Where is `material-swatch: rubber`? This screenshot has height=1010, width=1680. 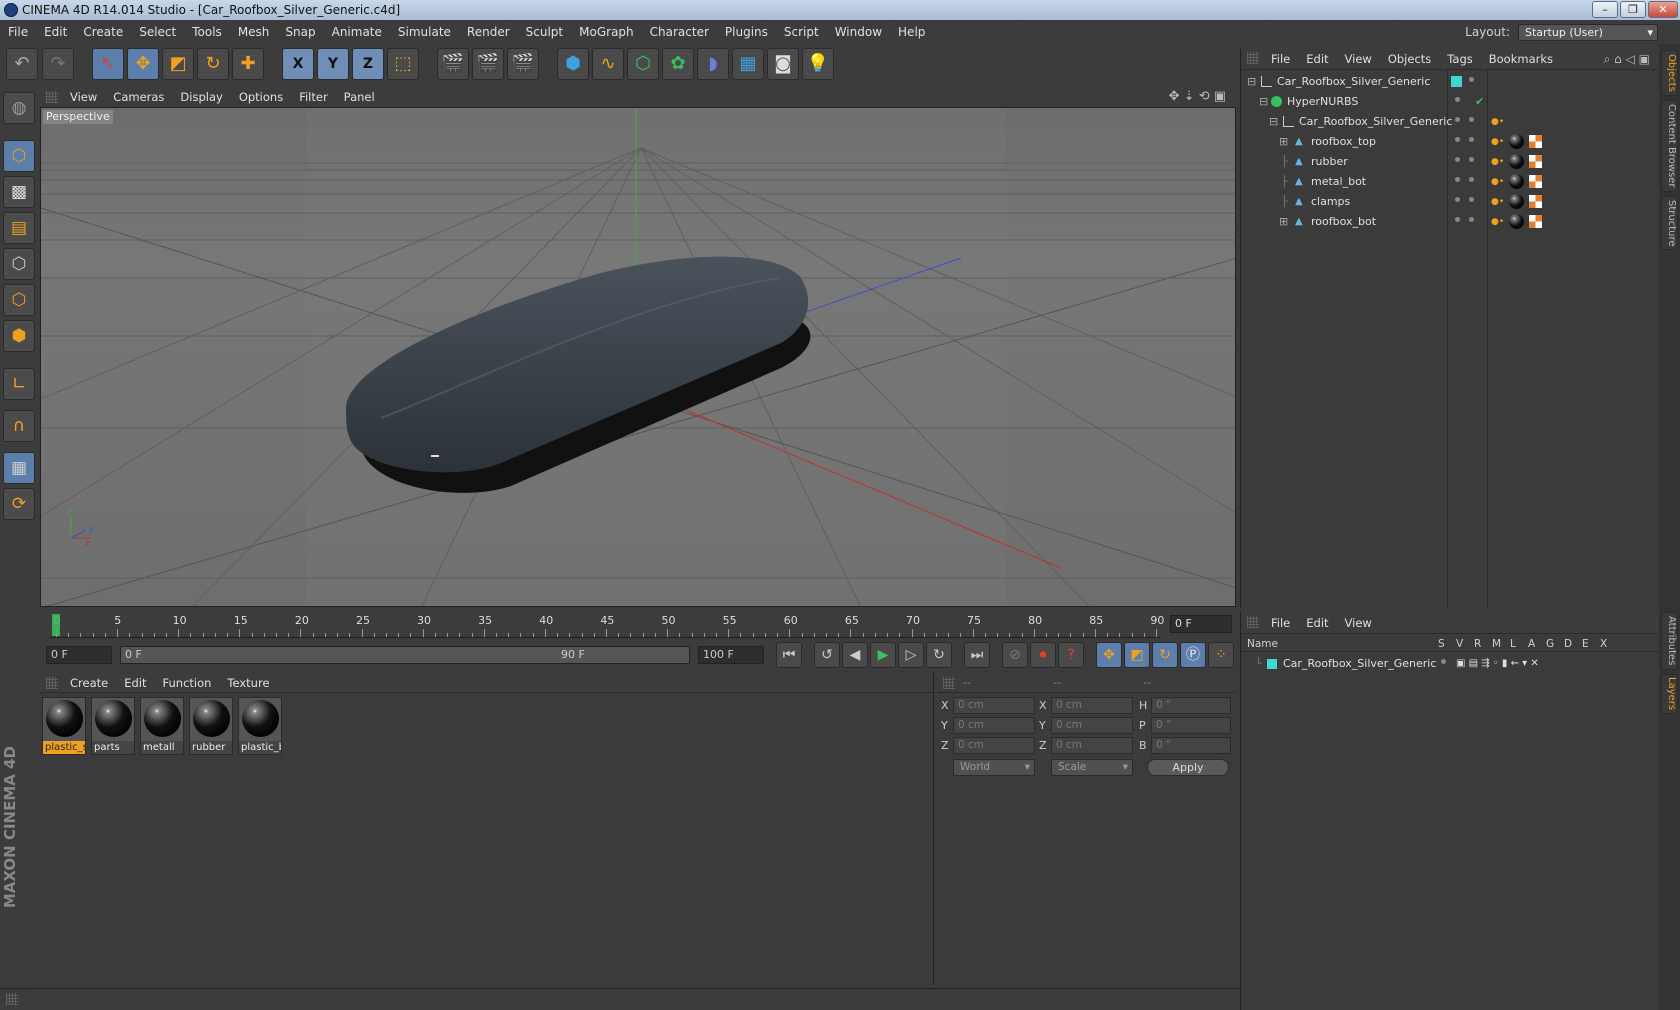 material-swatch: rubber is located at coordinates (211, 726).